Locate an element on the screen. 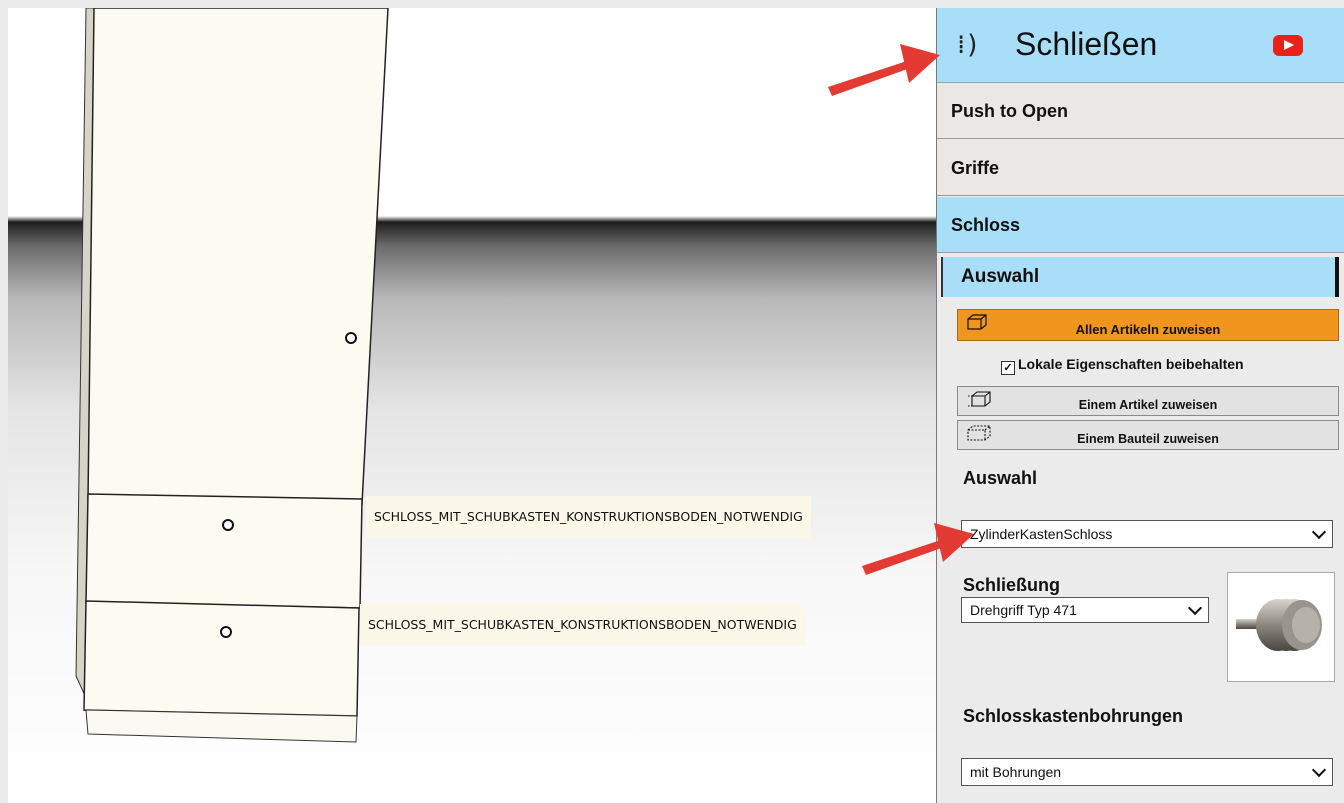 The width and height of the screenshot is (1344, 803). assign-part-button: Einem Bauteil zuweisen is located at coordinates (1148, 435).